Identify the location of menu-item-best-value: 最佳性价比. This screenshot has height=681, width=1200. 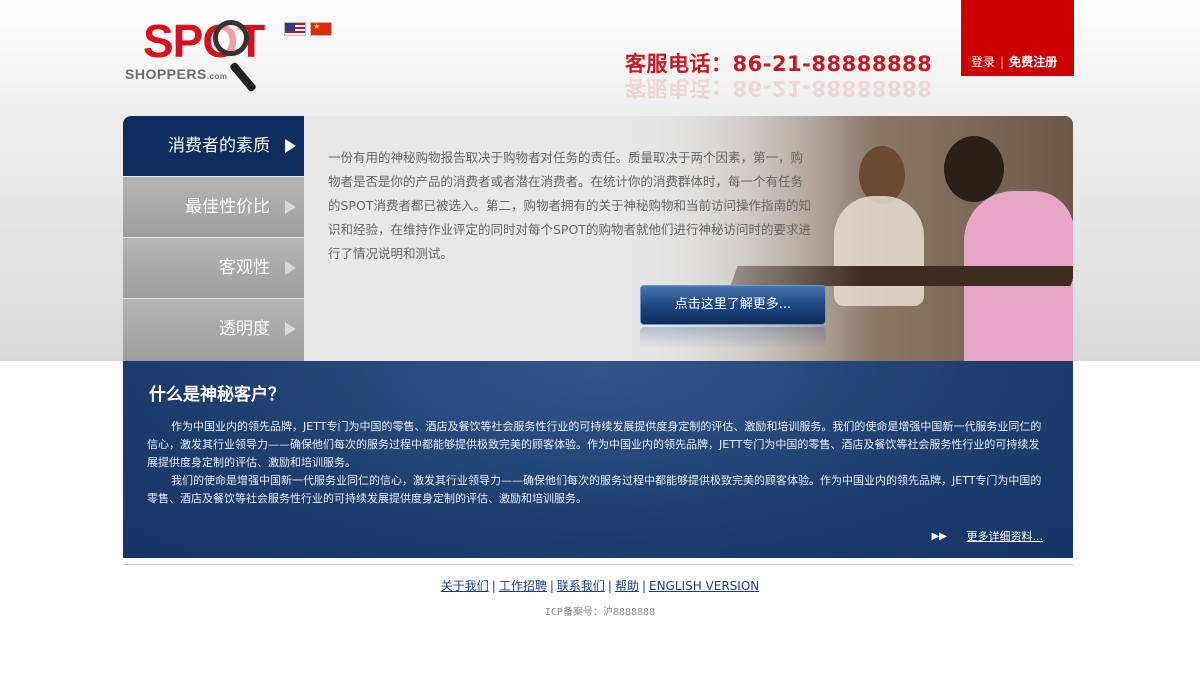
(213, 207).